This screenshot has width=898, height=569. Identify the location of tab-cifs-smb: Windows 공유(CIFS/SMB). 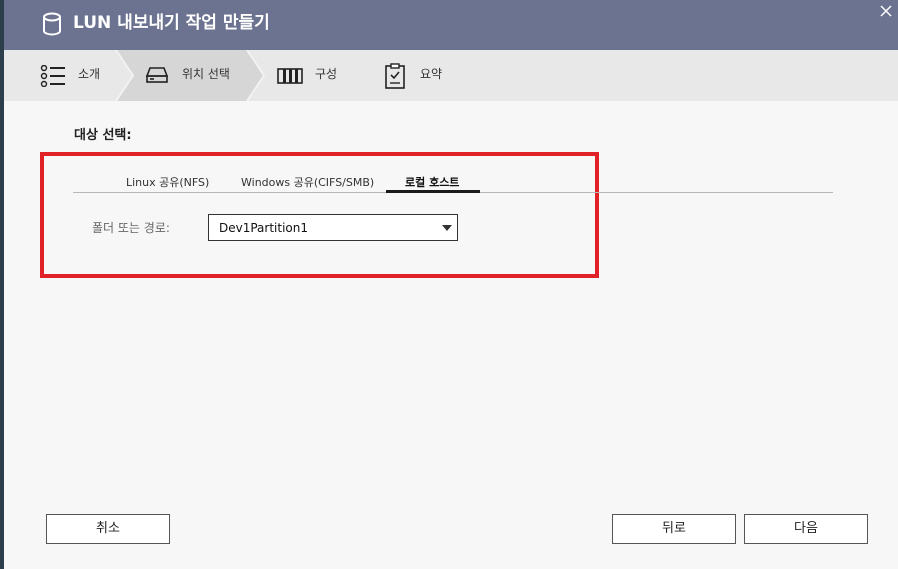
(307, 183).